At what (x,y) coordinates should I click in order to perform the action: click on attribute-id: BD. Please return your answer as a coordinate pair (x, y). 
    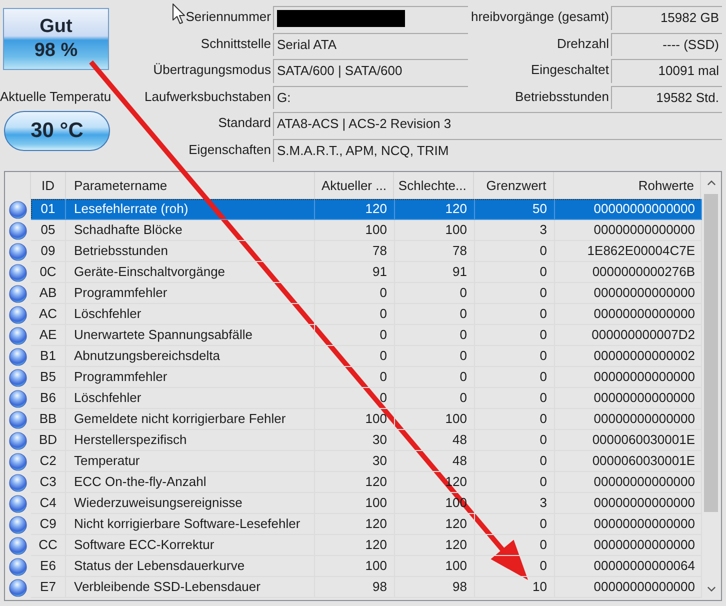
    Looking at the image, I should click on (48, 440).